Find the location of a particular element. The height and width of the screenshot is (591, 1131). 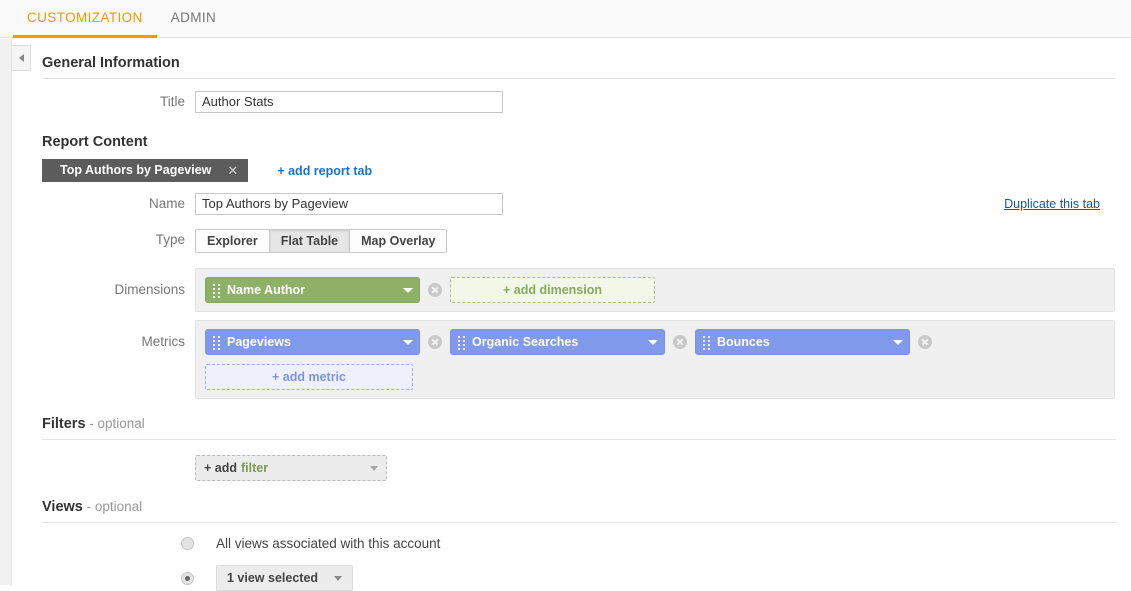

dimensions-well: Name Author + add dimension is located at coordinates (655, 290).